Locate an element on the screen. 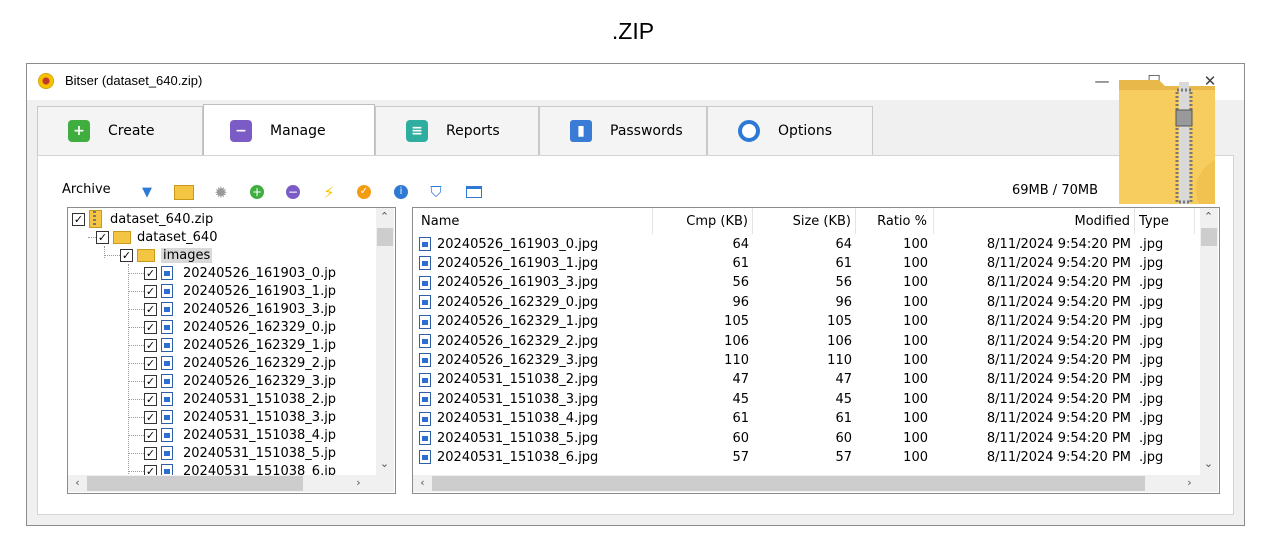 This screenshot has width=1266, height=545. tab-options: Options is located at coordinates (790, 130).